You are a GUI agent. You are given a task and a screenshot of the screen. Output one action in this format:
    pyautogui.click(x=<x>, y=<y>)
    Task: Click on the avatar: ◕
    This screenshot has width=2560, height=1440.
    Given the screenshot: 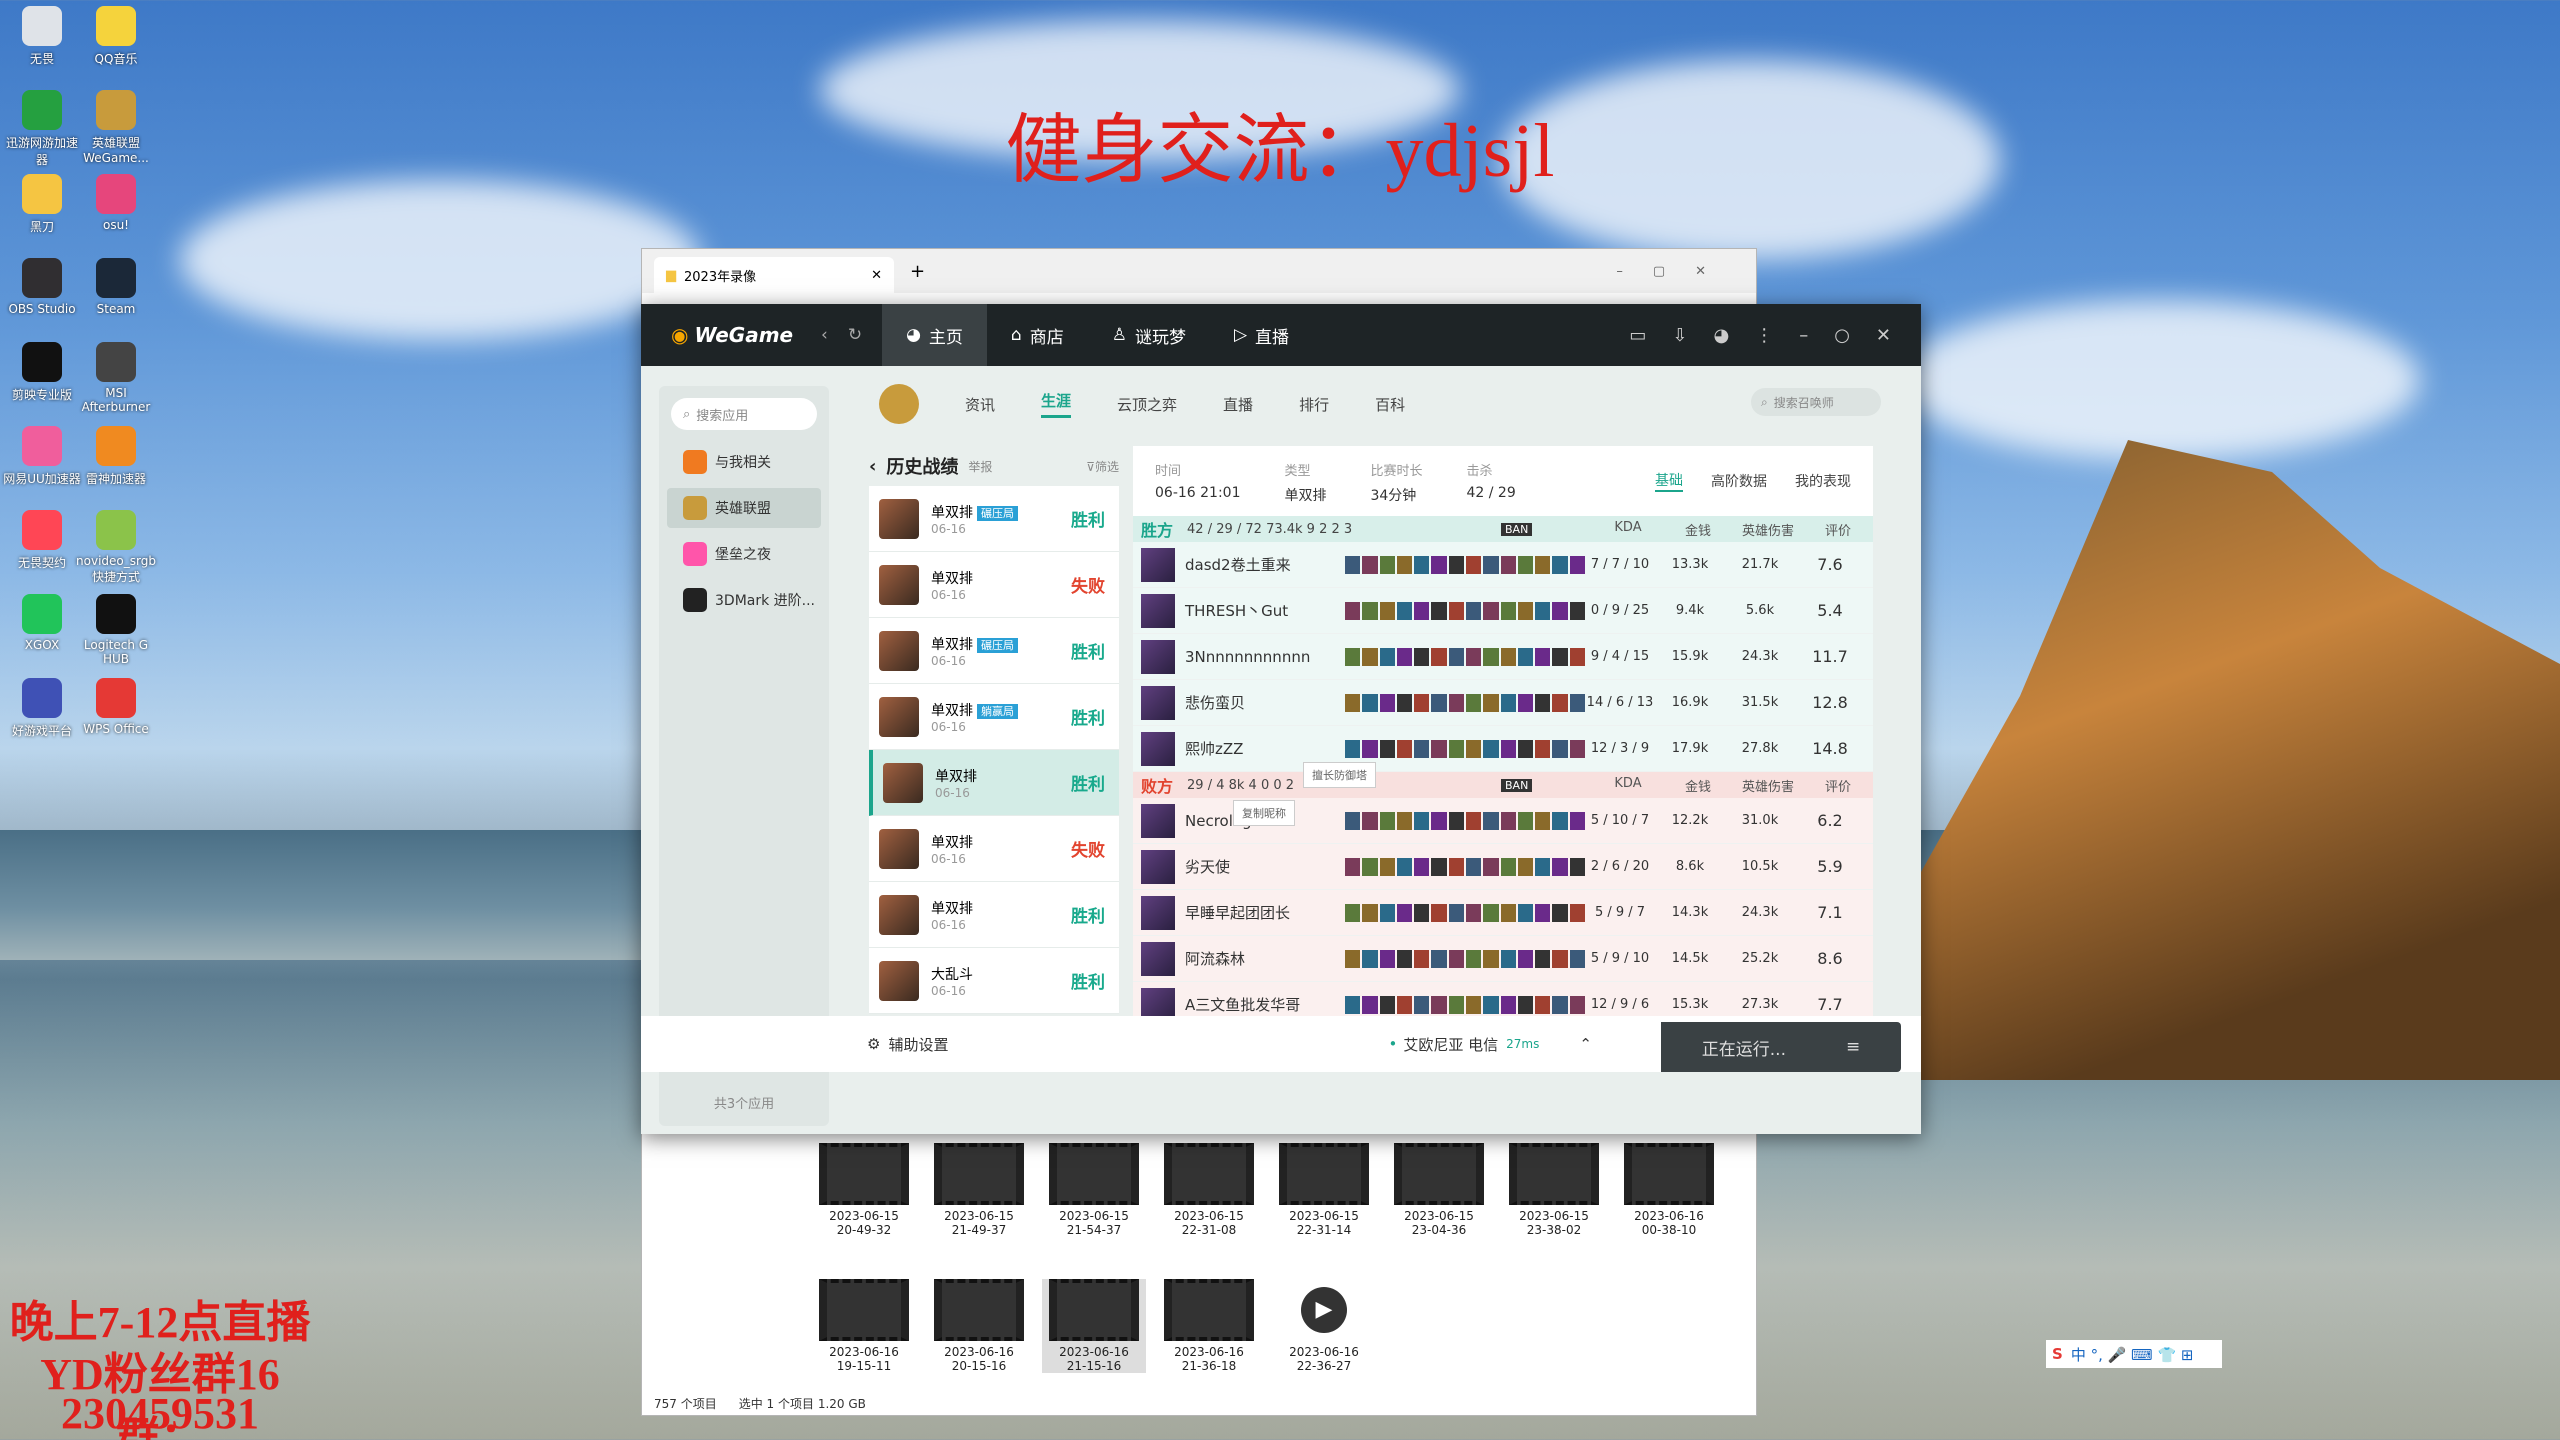 What is the action you would take?
    pyautogui.click(x=1721, y=335)
    